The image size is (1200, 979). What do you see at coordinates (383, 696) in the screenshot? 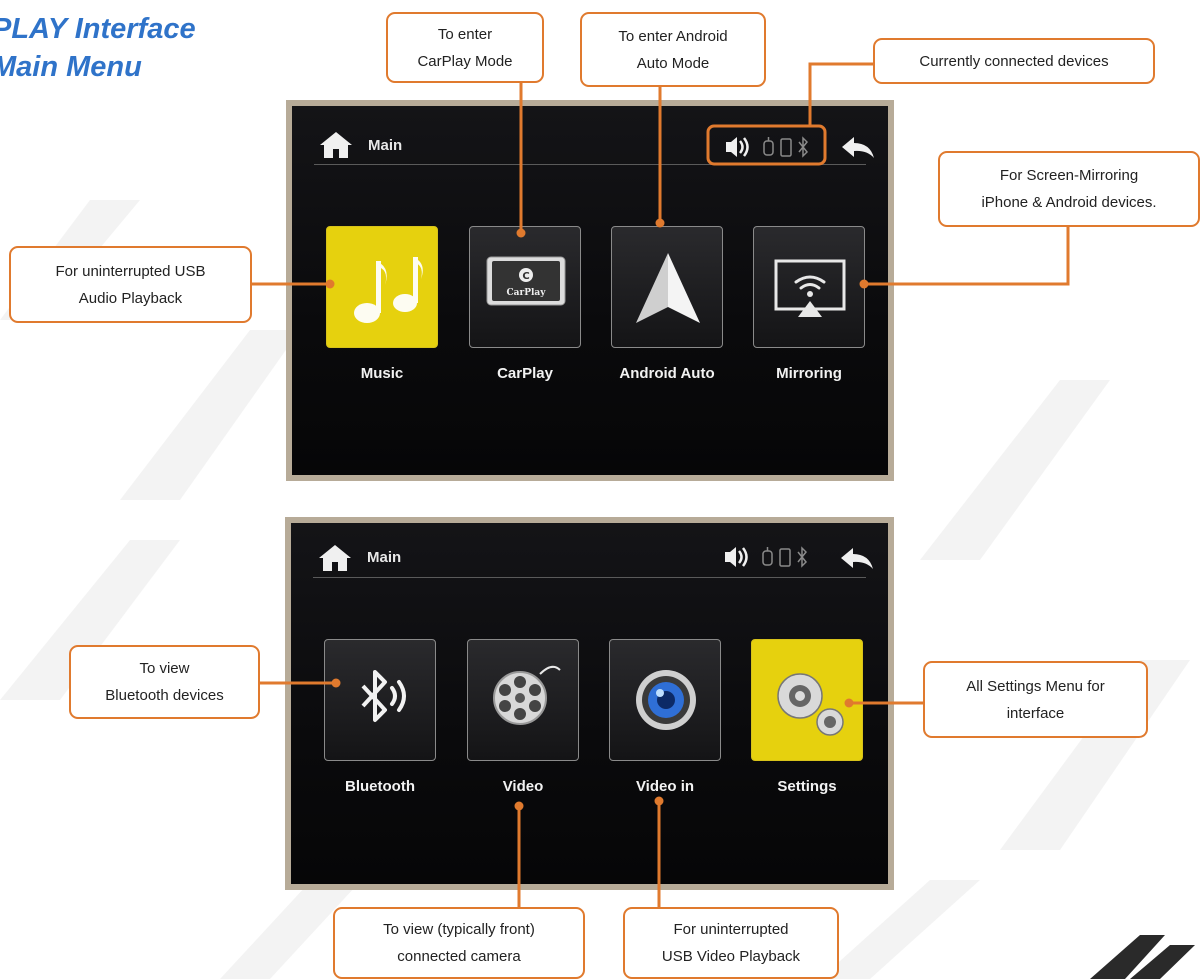
I see `bluetooth-icon` at bounding box center [383, 696].